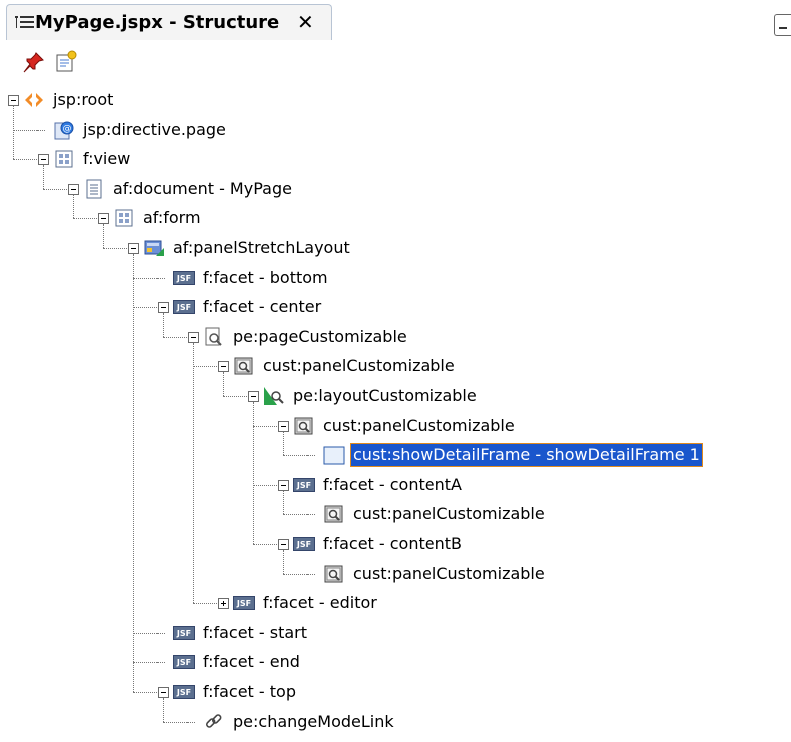 The width and height of the screenshot is (791, 742). What do you see at coordinates (306, 603) in the screenshot?
I see `tree-node: JSF f:facet - editor` at bounding box center [306, 603].